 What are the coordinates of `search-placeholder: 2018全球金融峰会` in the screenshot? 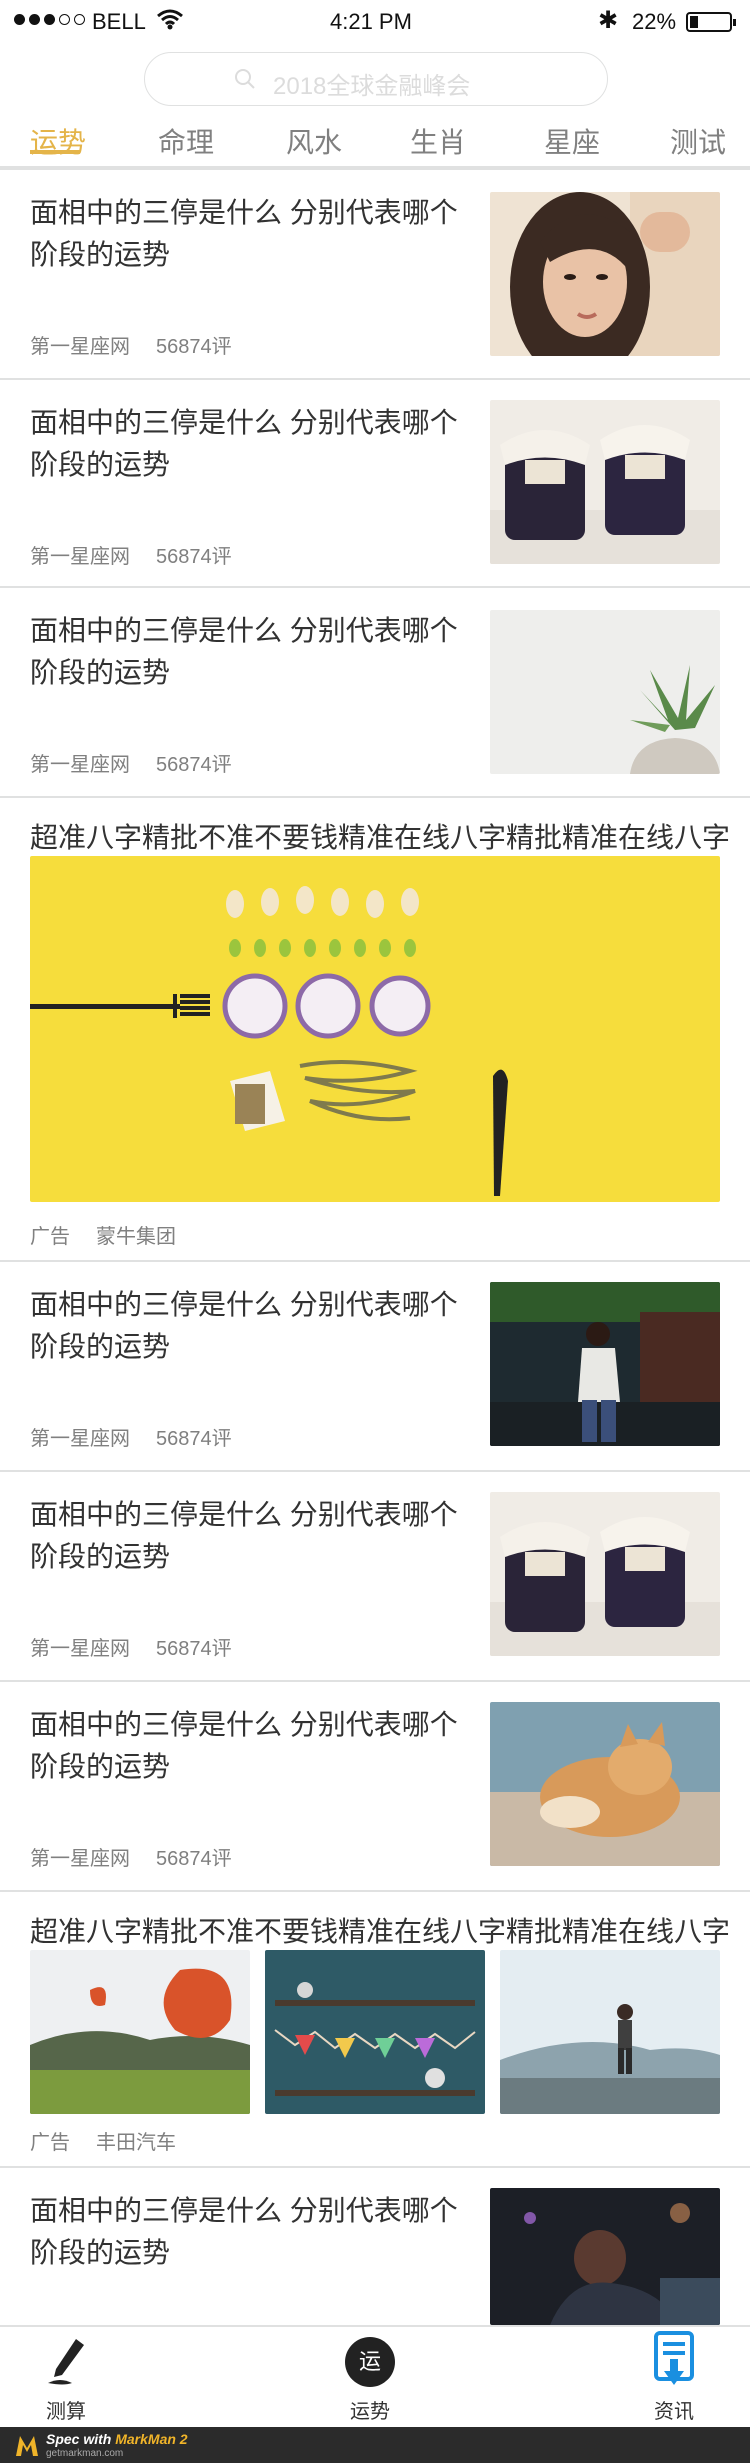 It's located at (372, 86).